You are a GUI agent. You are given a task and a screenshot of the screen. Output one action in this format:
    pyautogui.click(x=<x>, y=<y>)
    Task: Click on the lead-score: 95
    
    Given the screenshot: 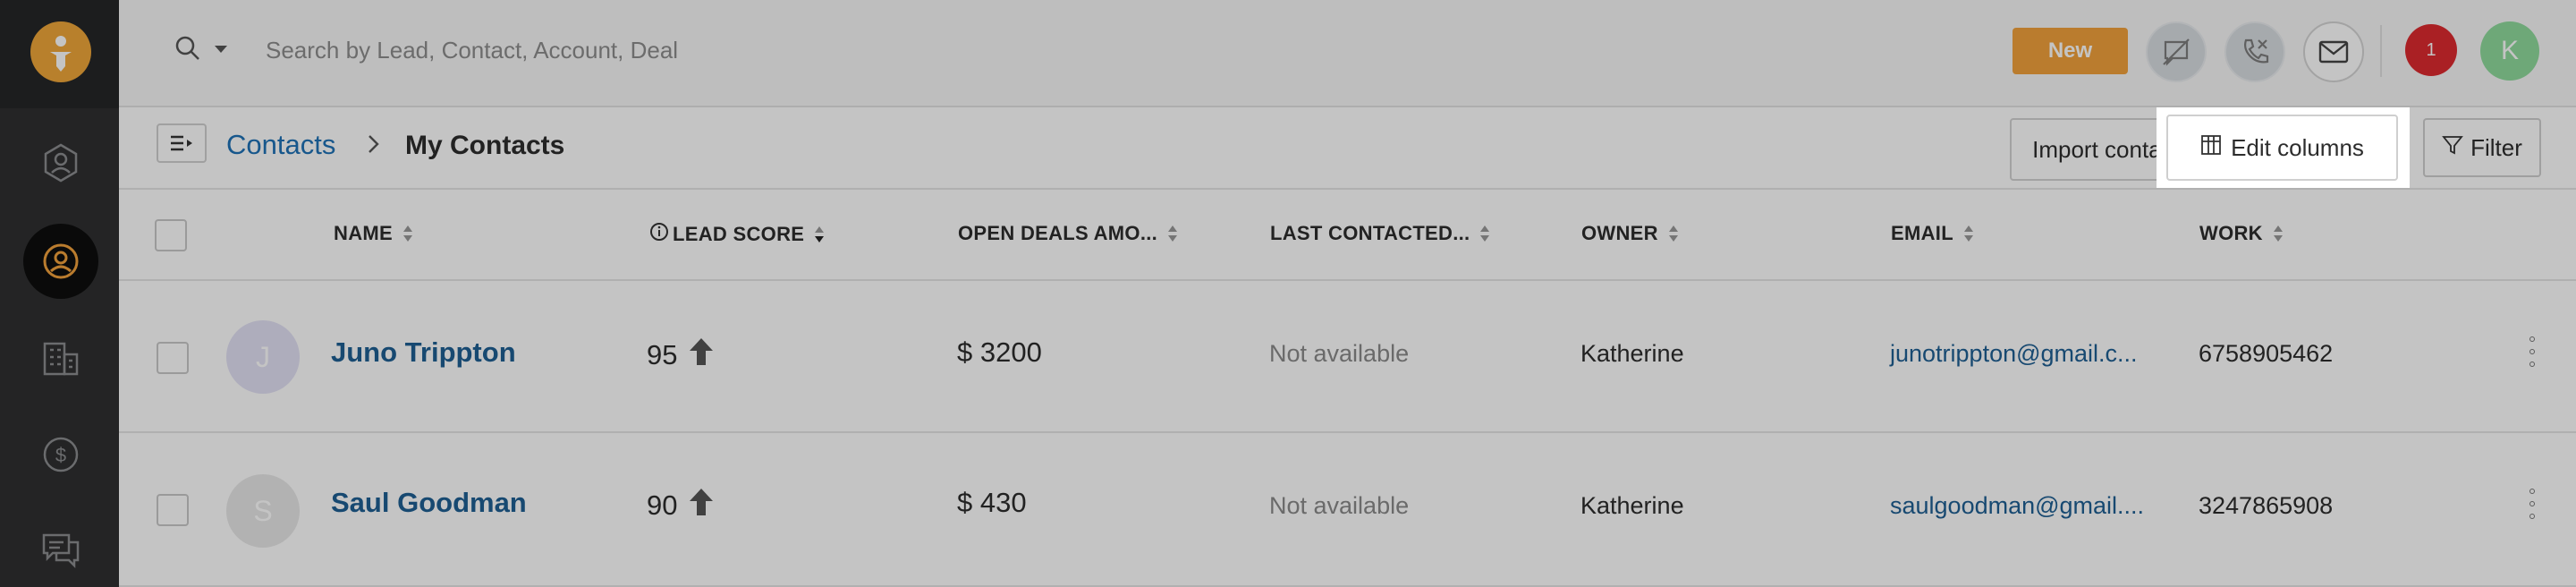 What is the action you would take?
    pyautogui.click(x=681, y=355)
    